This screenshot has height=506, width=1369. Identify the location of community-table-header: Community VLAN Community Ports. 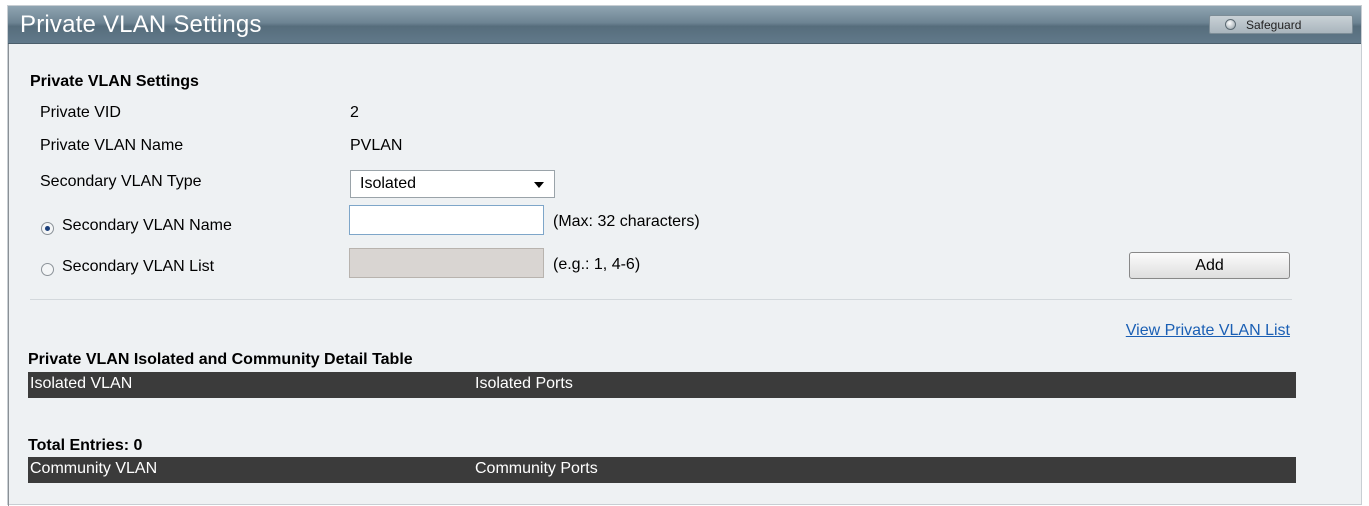
(662, 470).